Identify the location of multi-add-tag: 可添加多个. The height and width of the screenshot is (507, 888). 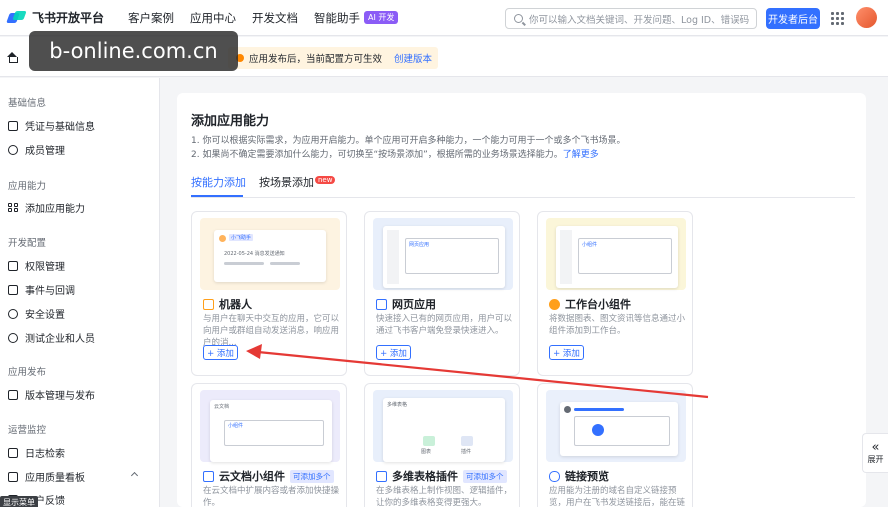
(312, 476).